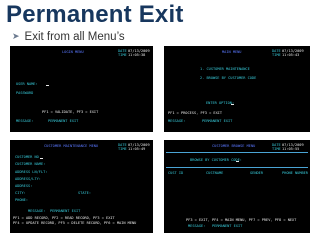 Image resolution: width=320 pixels, height=240 pixels. What do you see at coordinates (27, 84) in the screenshot?
I see `user-name-label: USER NAME:` at bounding box center [27, 84].